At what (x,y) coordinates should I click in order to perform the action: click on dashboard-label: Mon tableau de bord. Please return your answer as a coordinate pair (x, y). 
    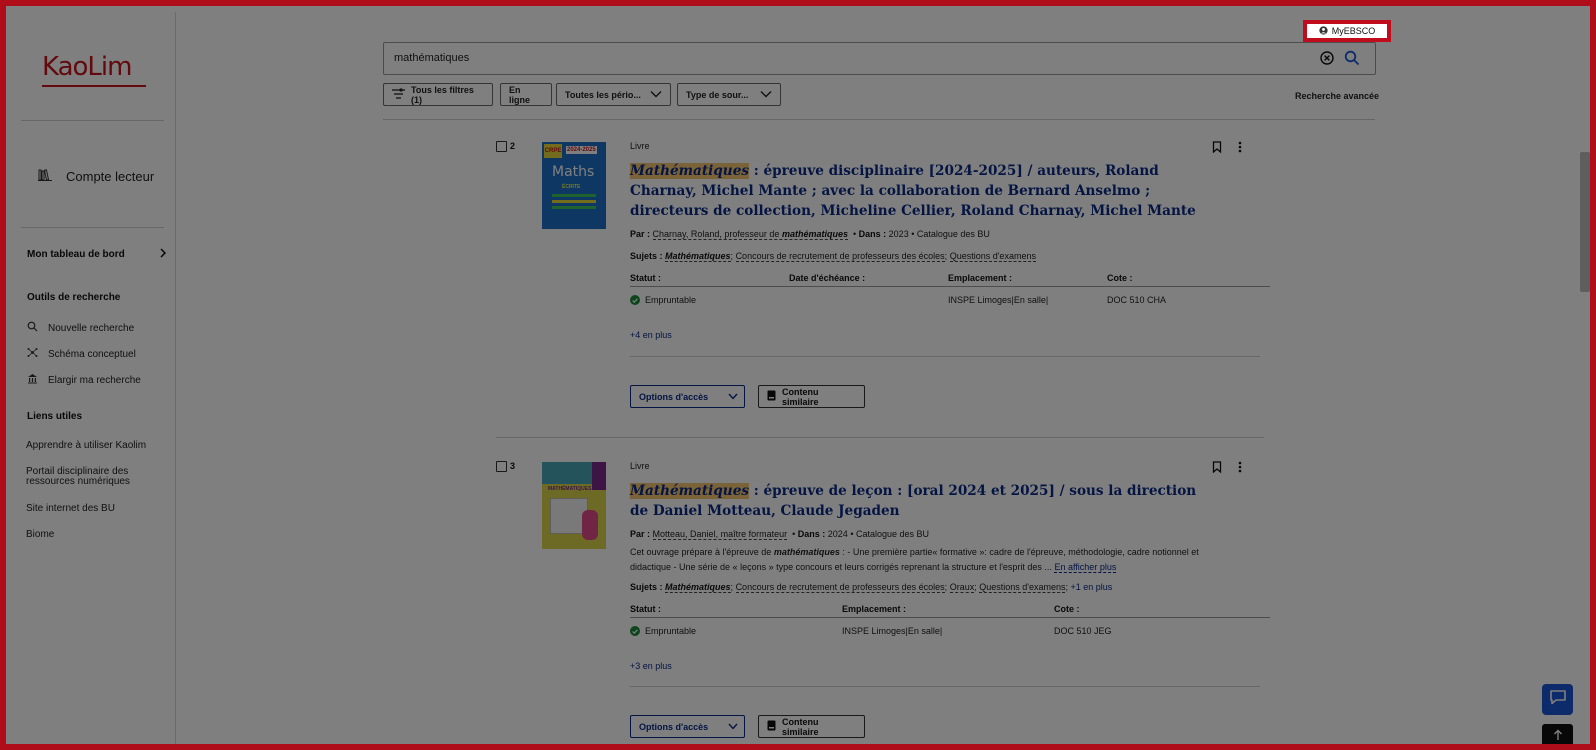
    Looking at the image, I should click on (76, 254).